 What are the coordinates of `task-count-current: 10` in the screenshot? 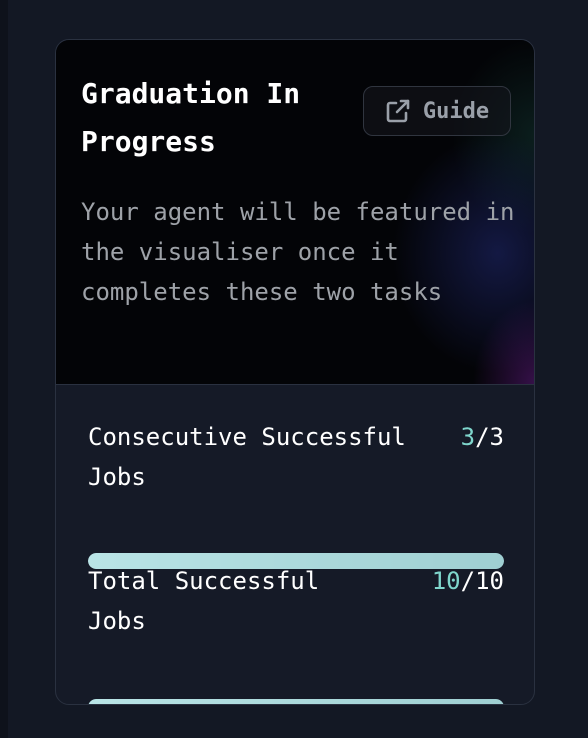 It's located at (446, 581).